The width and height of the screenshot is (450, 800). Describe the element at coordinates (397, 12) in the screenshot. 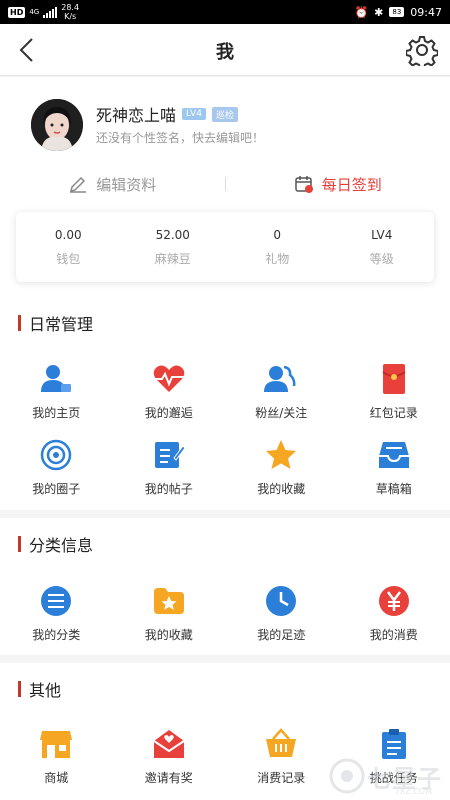

I see `battery-icon: 83` at that location.